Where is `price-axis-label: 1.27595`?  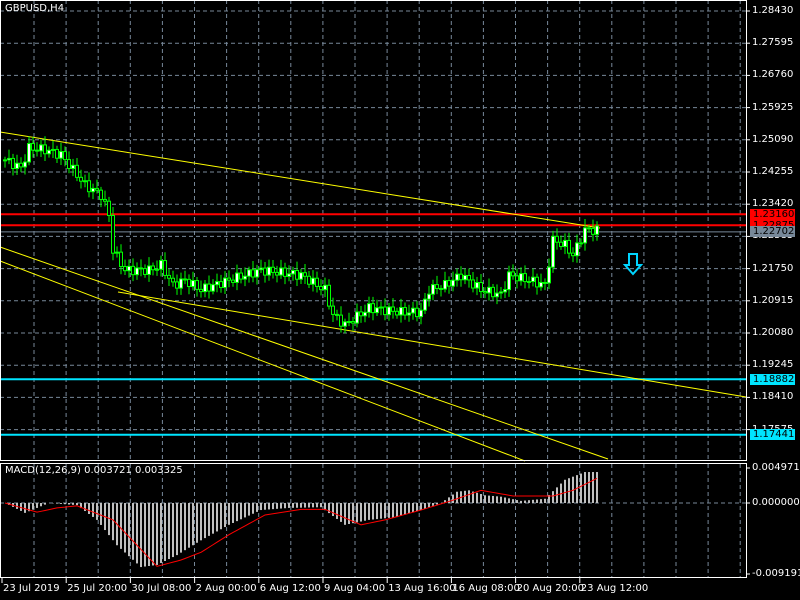 price-axis-label: 1.27595 is located at coordinates (773, 43).